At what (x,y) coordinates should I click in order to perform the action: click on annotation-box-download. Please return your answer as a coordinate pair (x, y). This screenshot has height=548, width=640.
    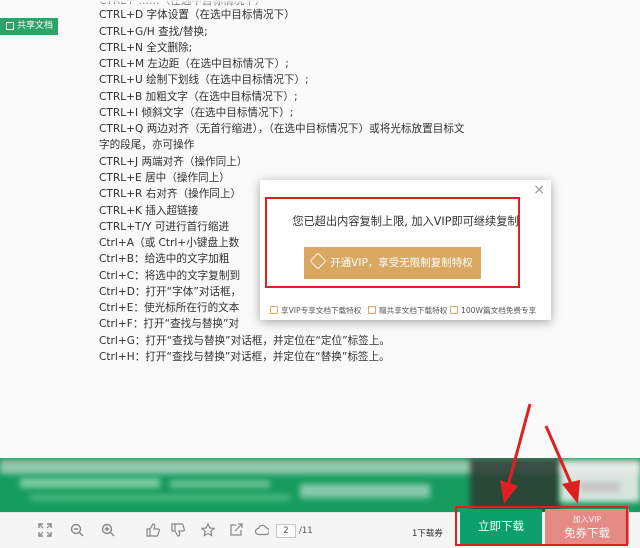
    Looking at the image, I should click on (541, 526).